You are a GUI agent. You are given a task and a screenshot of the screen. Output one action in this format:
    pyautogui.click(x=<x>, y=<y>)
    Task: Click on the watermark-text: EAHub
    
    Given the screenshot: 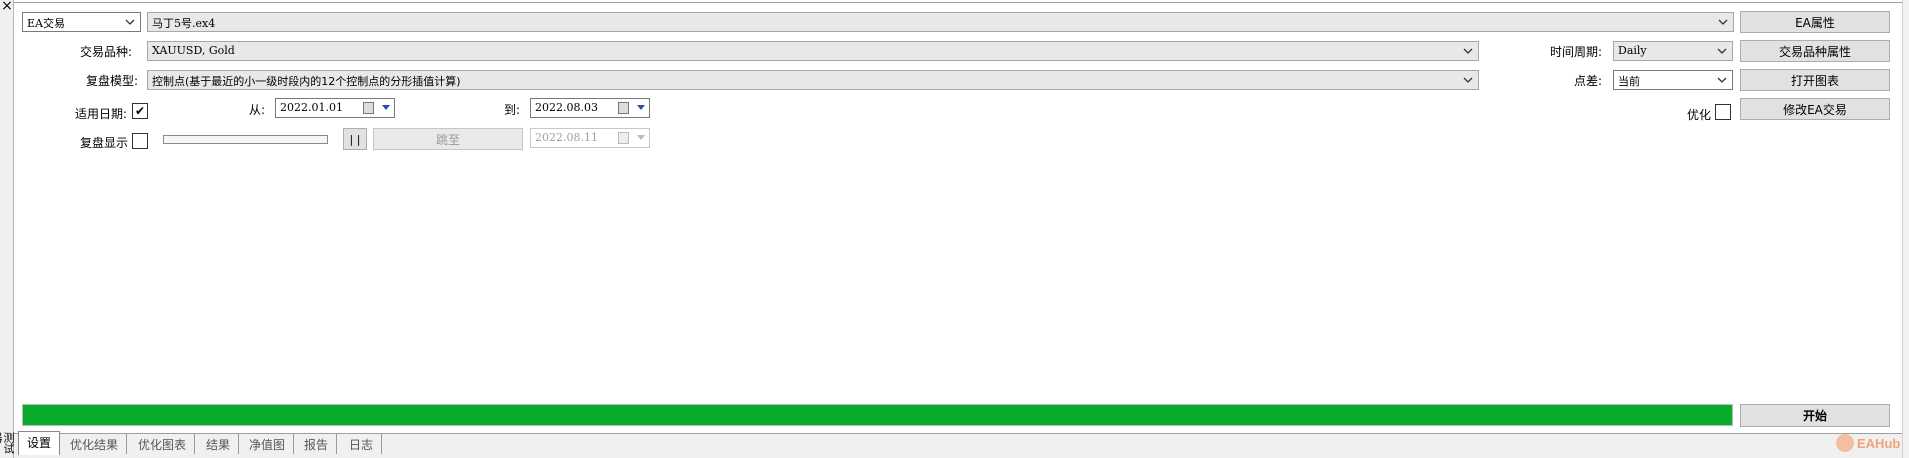 What is the action you would take?
    pyautogui.click(x=1879, y=443)
    